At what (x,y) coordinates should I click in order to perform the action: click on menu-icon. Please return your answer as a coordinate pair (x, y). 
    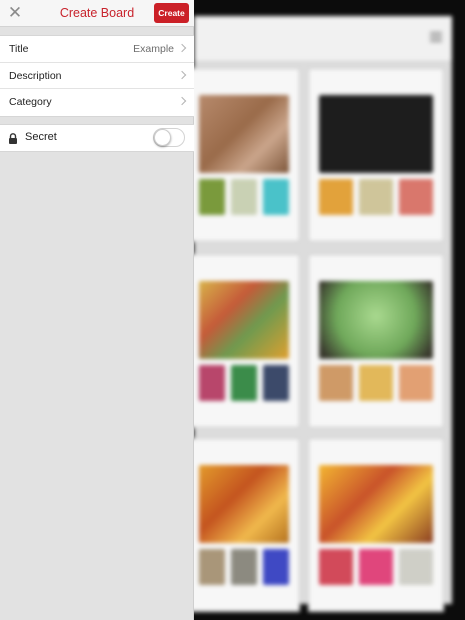
    Looking at the image, I should click on (436, 37).